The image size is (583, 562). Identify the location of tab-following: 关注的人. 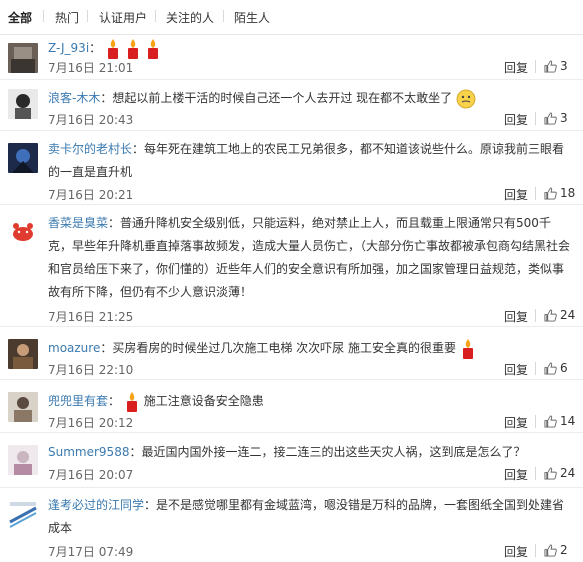
(190, 17).